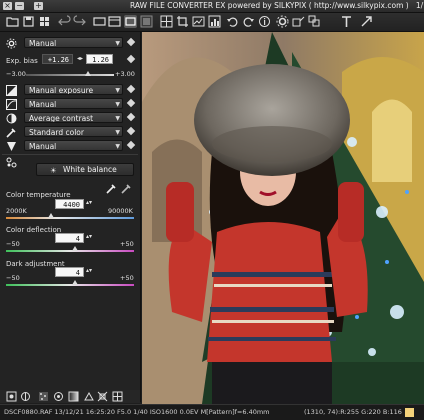 Image resolution: width=424 pixels, height=420 pixels. I want to click on eyedropper-wb-icon, so click(111, 188).